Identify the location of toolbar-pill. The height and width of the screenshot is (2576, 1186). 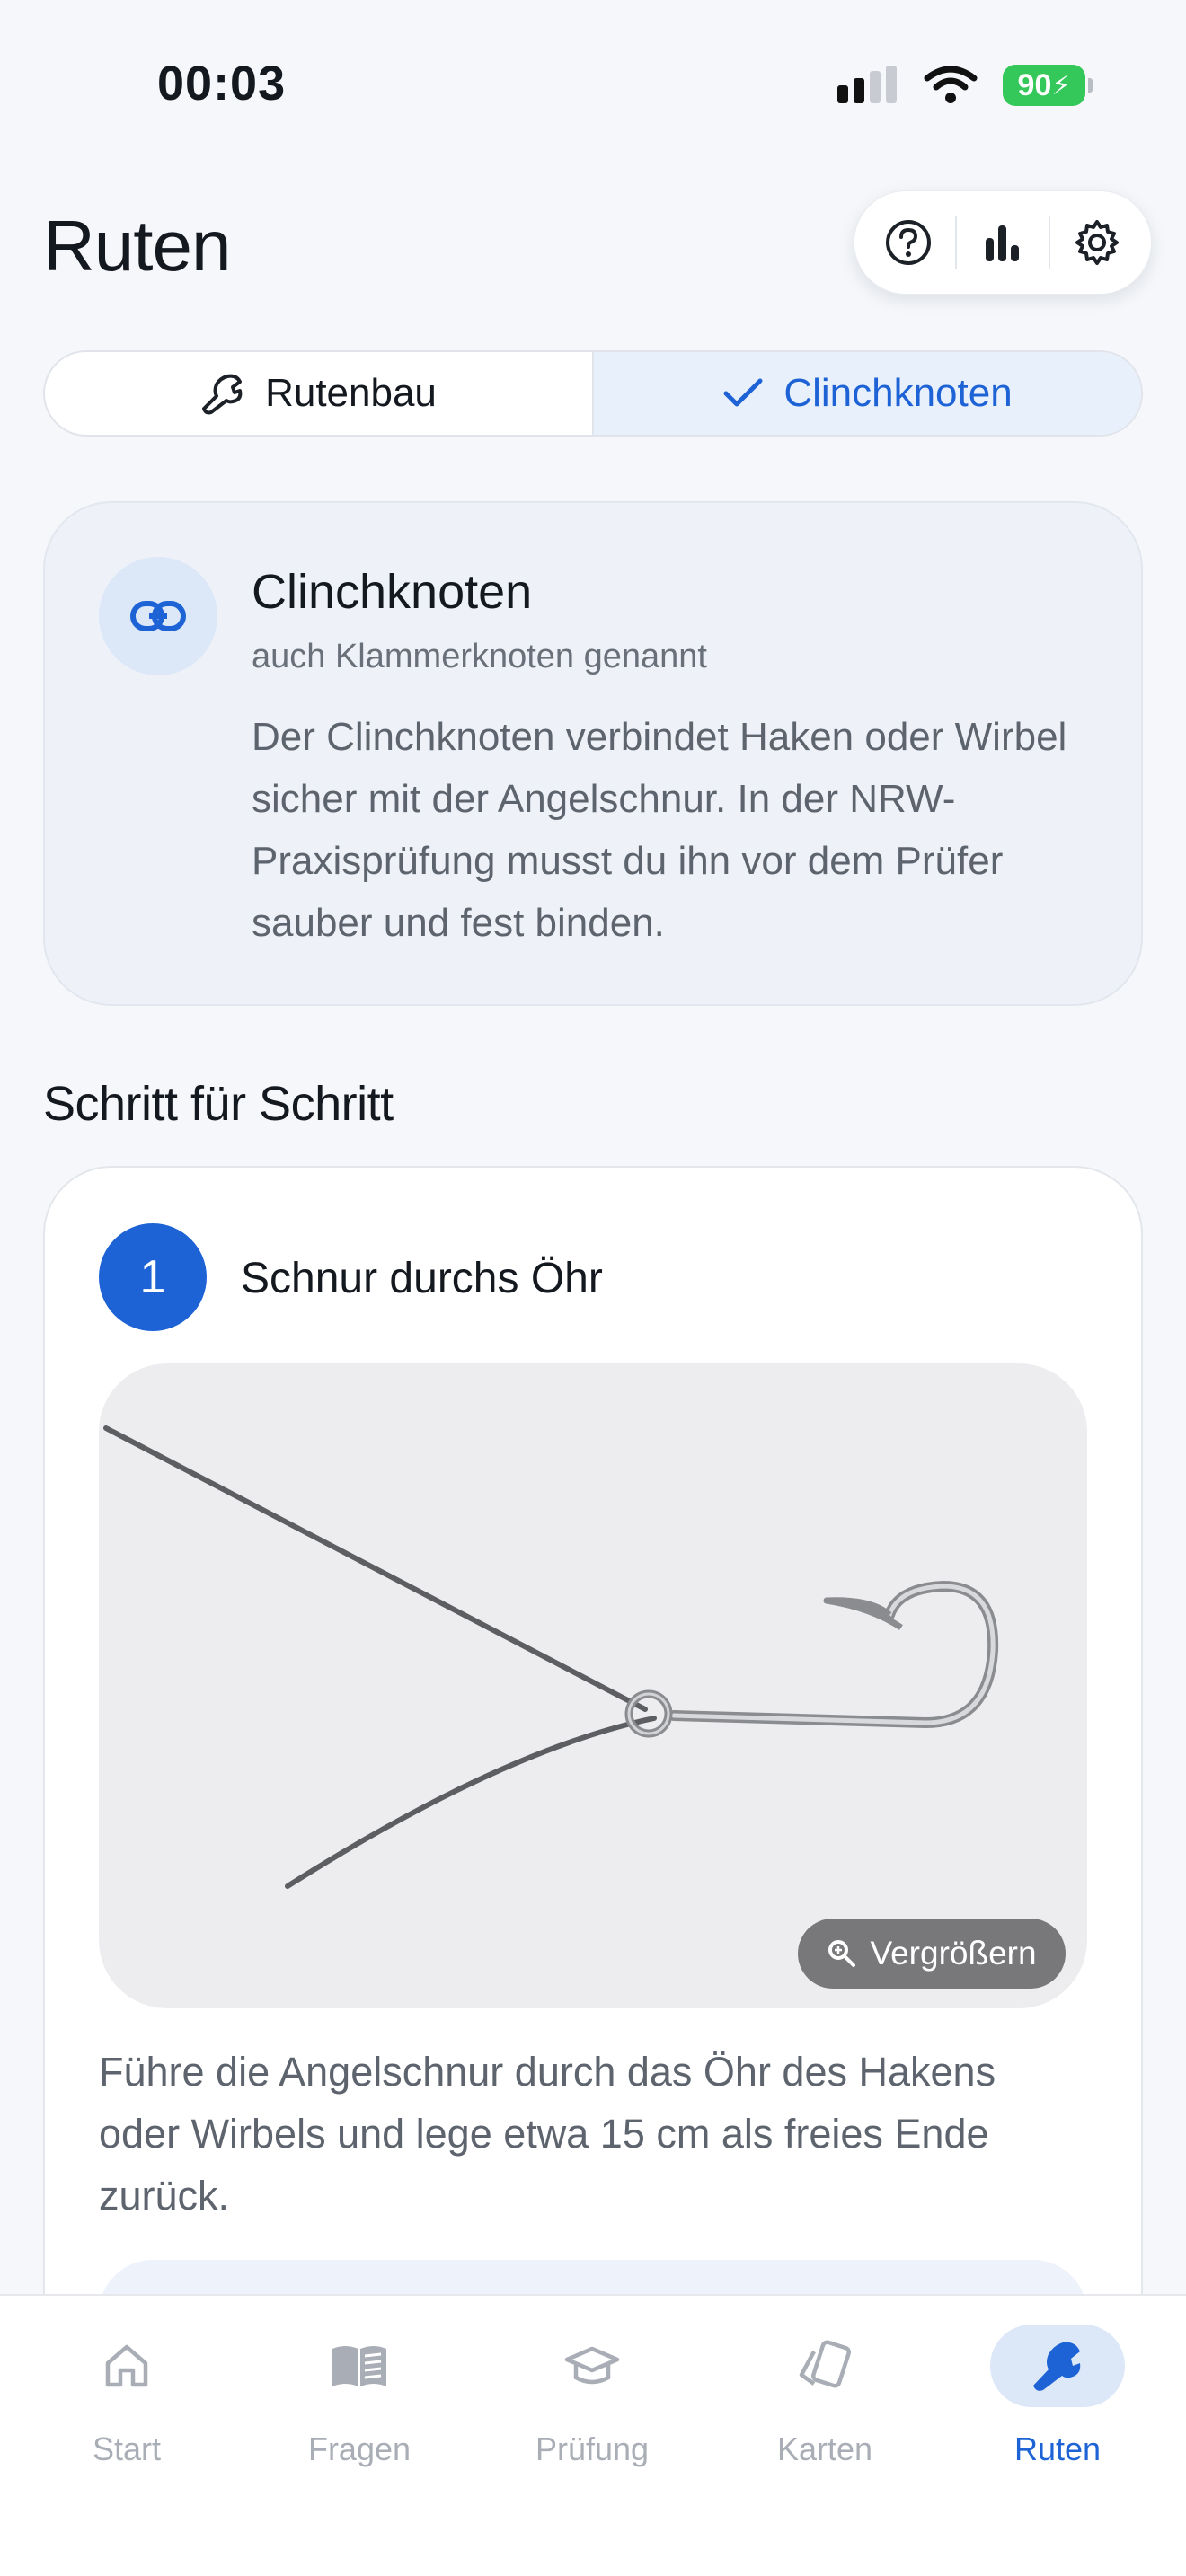
(1003, 242).